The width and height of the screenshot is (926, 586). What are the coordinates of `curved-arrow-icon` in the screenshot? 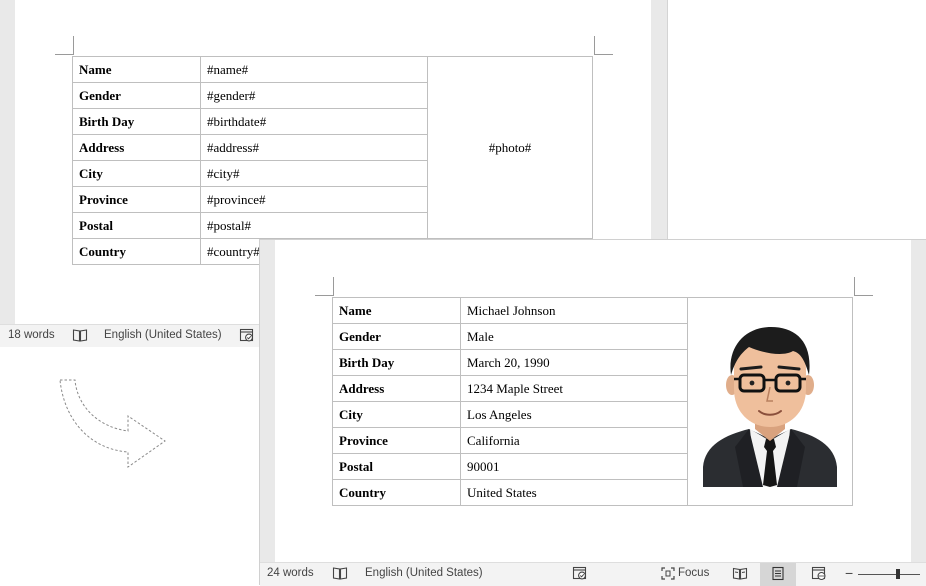 It's located at (112, 425).